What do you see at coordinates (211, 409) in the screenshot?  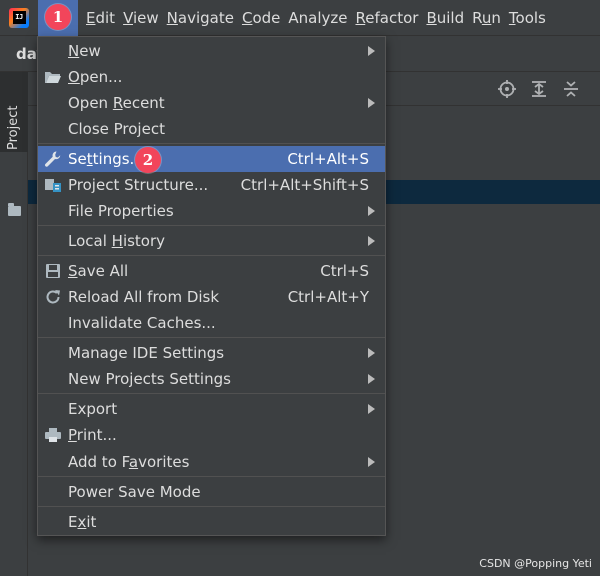 I see `menu-item-export: Export` at bounding box center [211, 409].